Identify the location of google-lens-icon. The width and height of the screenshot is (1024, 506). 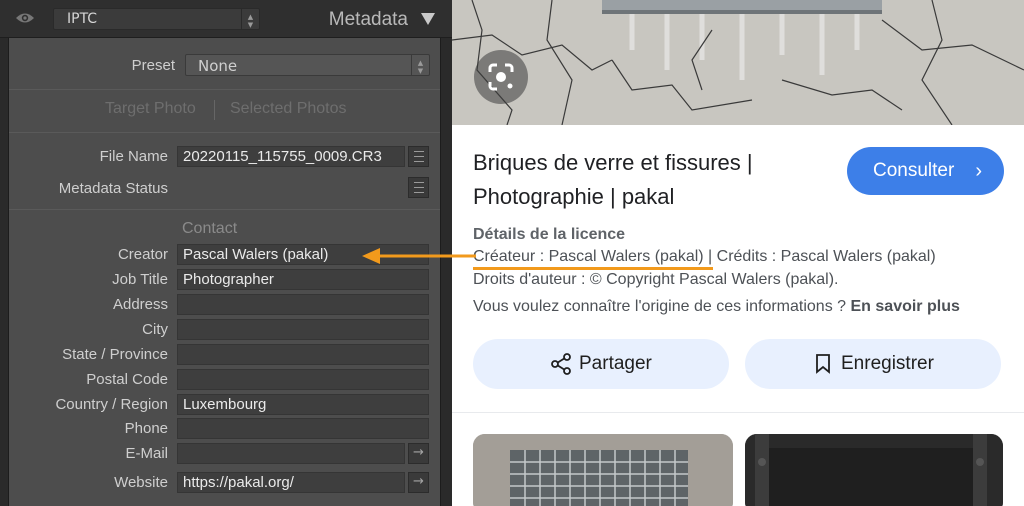
(501, 77).